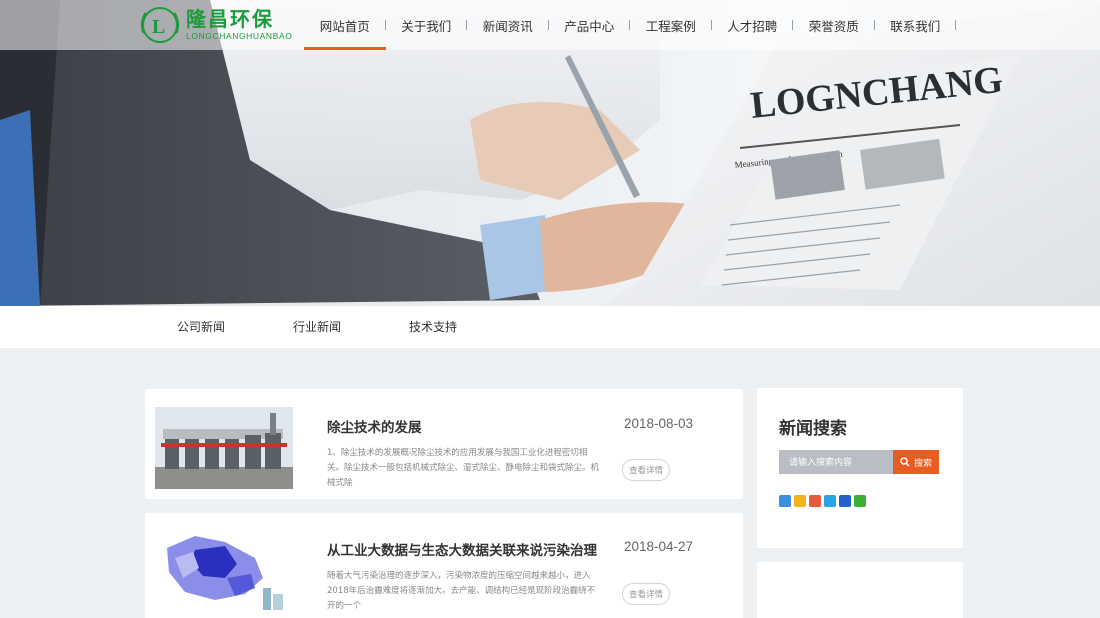 The width and height of the screenshot is (1100, 618). I want to click on search-button: 搜索, so click(916, 462).